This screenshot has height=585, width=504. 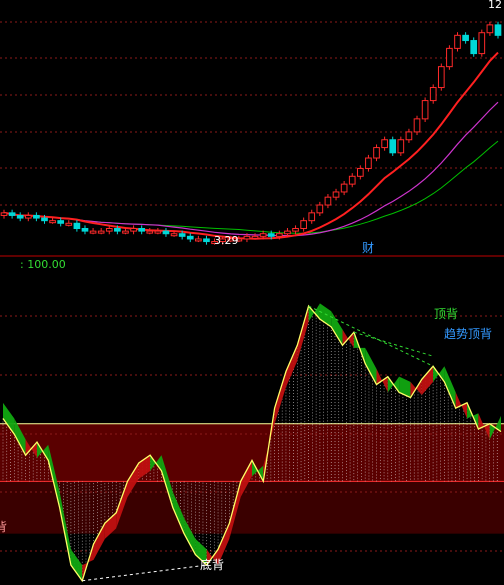 What do you see at coordinates (43, 264) in the screenshot?
I see `oscillator-scale-label: : 100.00` at bounding box center [43, 264].